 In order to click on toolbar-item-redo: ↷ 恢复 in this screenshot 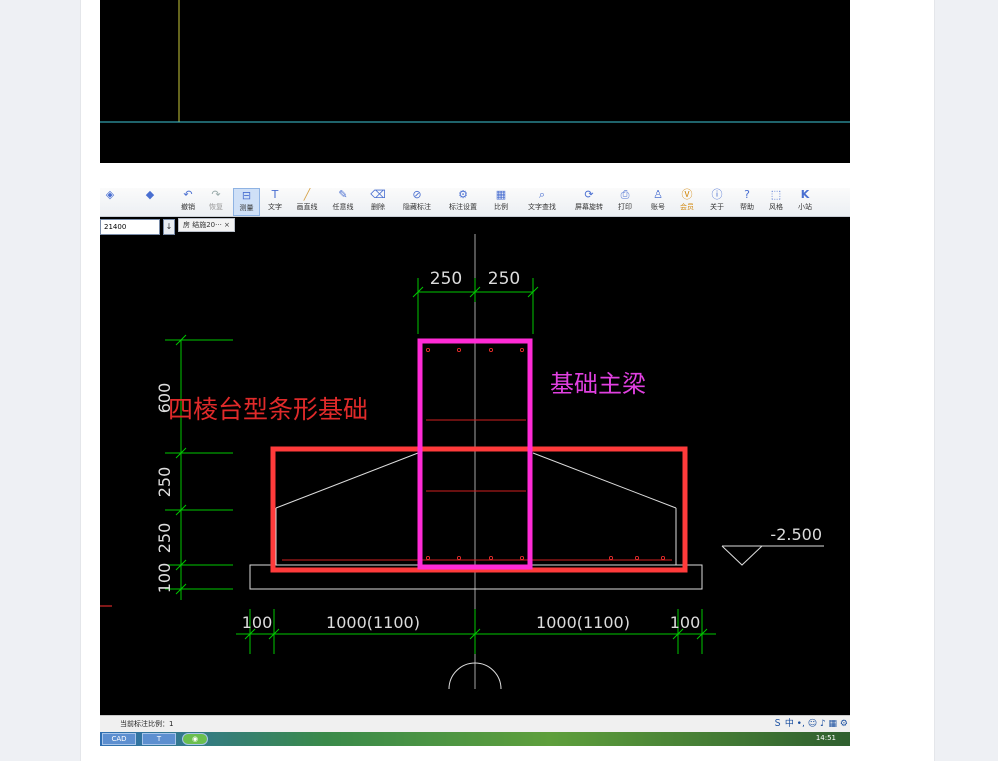, I will do `click(216, 202)`.